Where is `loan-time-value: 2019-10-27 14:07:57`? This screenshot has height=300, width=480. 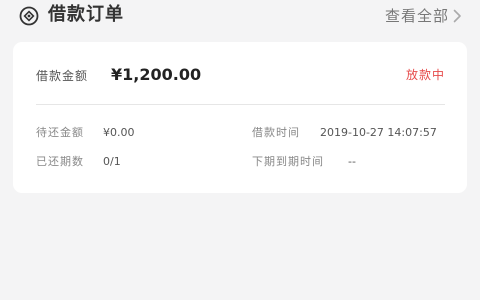 loan-time-value: 2019-10-27 14:07:57 is located at coordinates (378, 132).